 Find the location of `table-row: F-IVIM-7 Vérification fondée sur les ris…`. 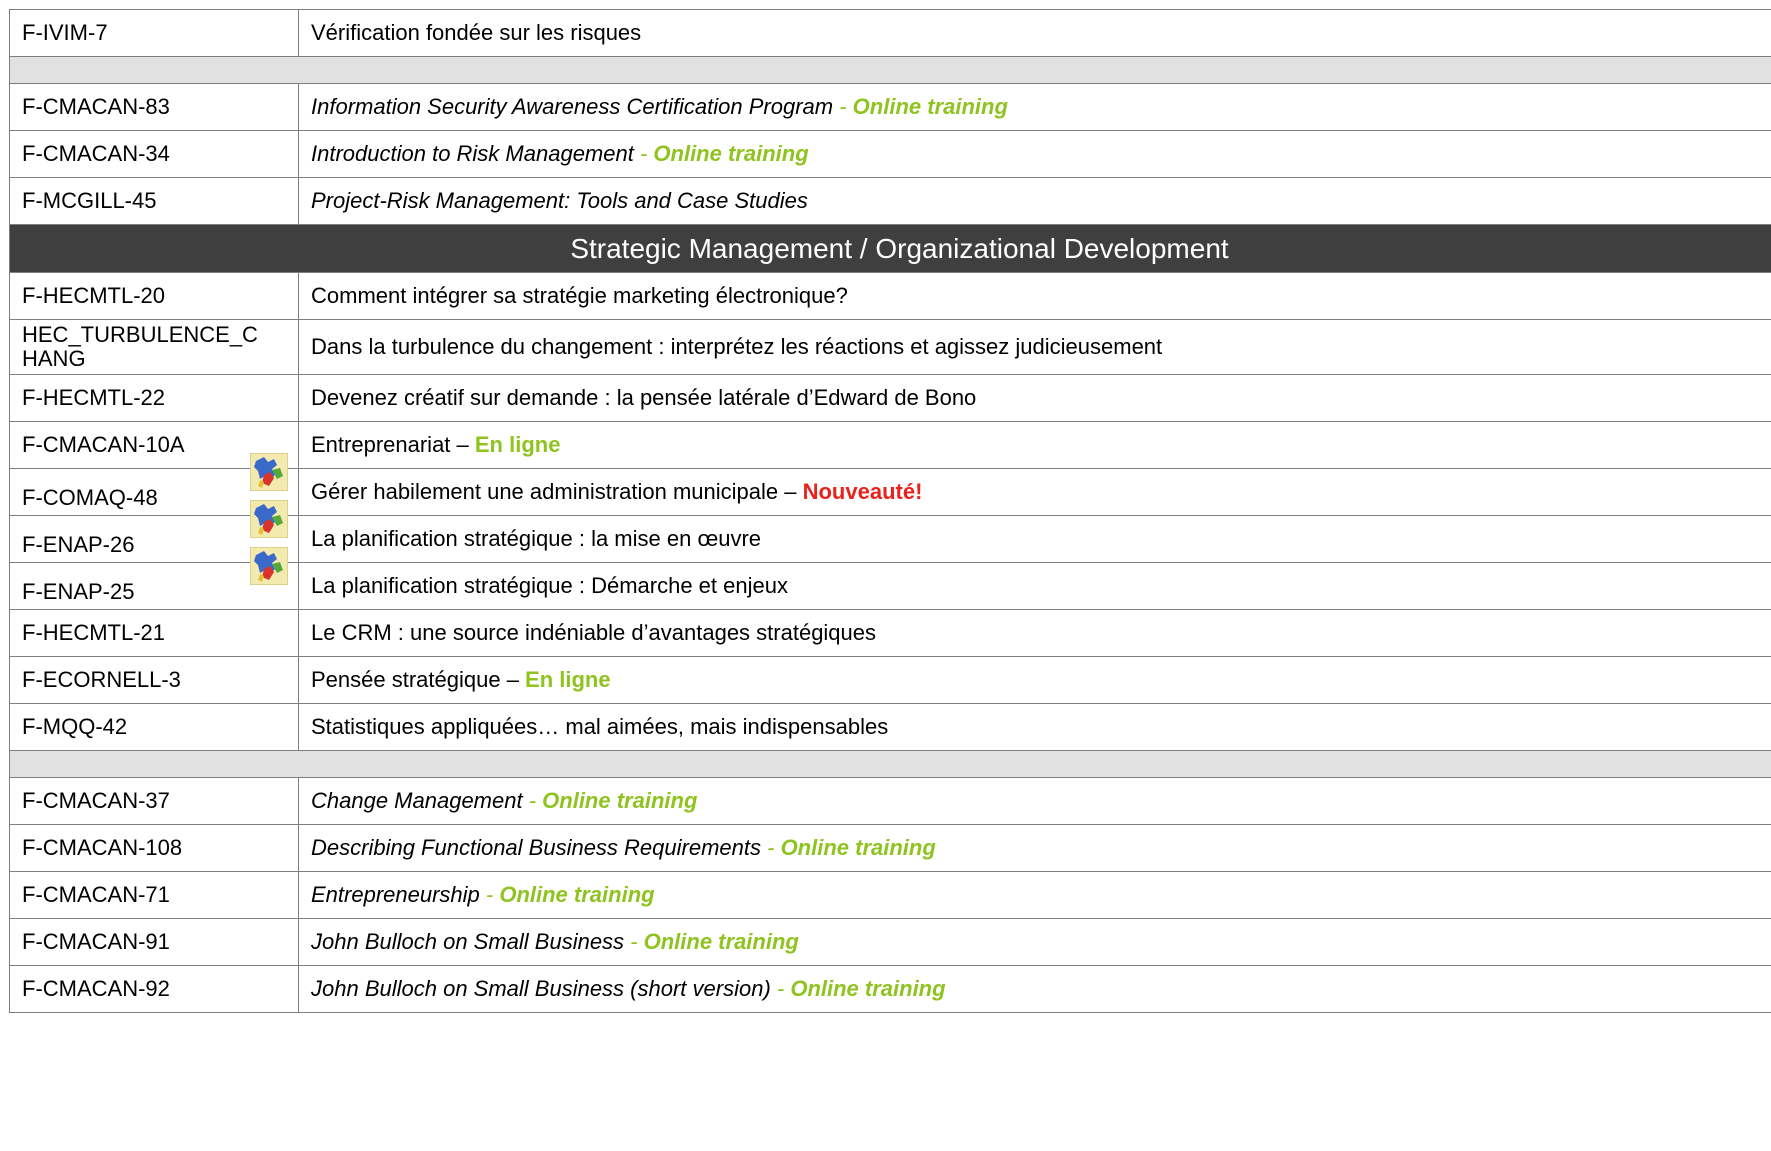

table-row: F-IVIM-7 Vérification fondée sur les ris… is located at coordinates (890, 33).